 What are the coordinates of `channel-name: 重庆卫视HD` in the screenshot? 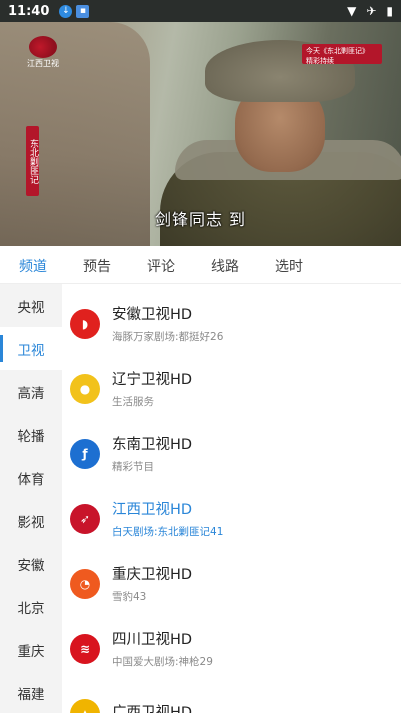 It's located at (152, 575).